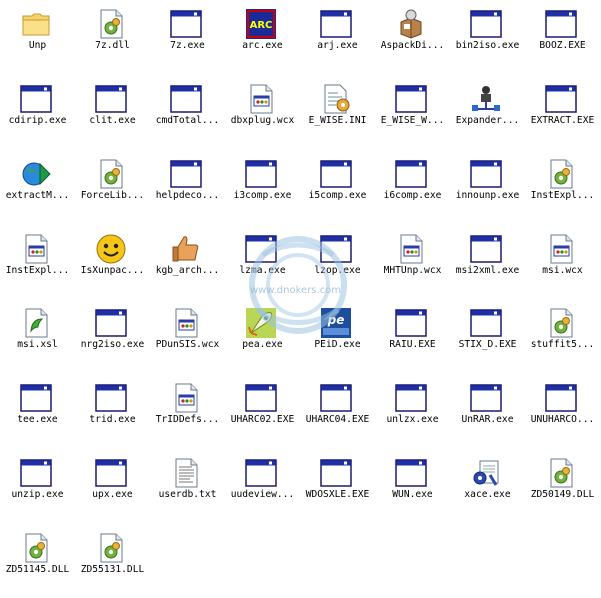 This screenshot has height=598, width=601. Describe the element at coordinates (187, 494) in the screenshot. I see `file-name-label: userdb.txt` at that location.